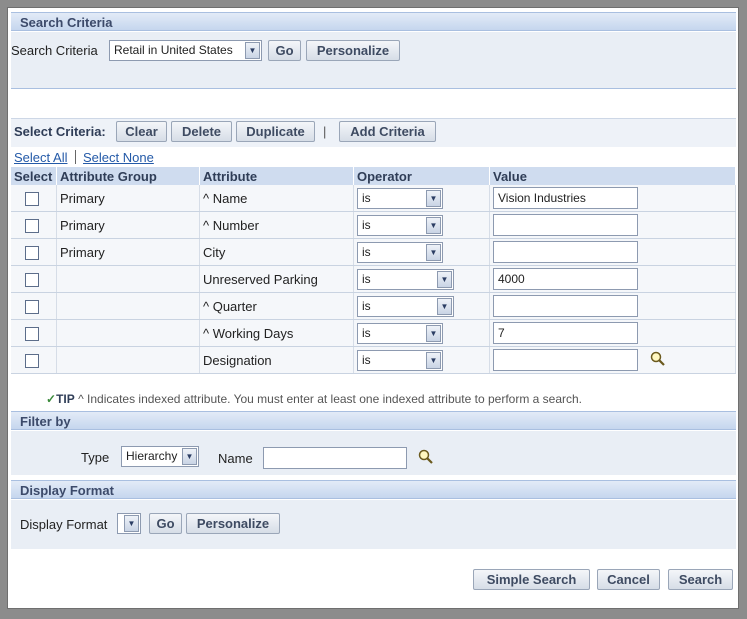  I want to click on attribute-cell: ^ Number, so click(276, 225).